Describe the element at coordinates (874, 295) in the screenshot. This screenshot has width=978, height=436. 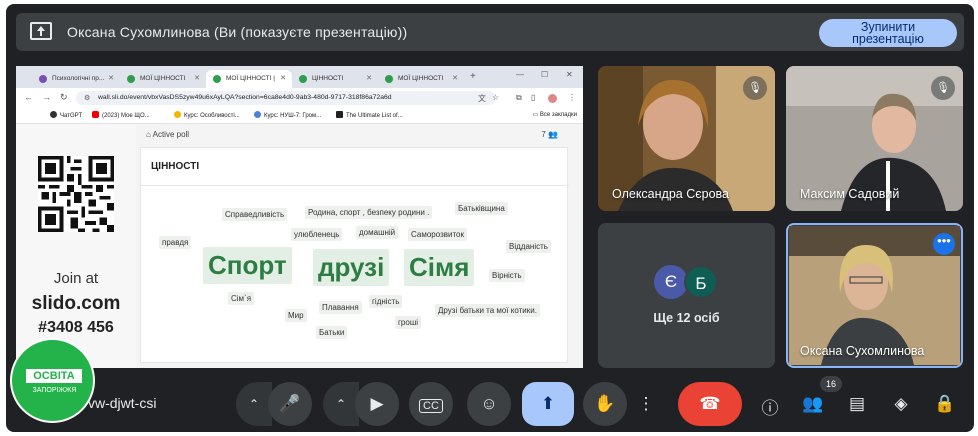
I see `self-tile: ••• Оксана Сухомлинова` at that location.